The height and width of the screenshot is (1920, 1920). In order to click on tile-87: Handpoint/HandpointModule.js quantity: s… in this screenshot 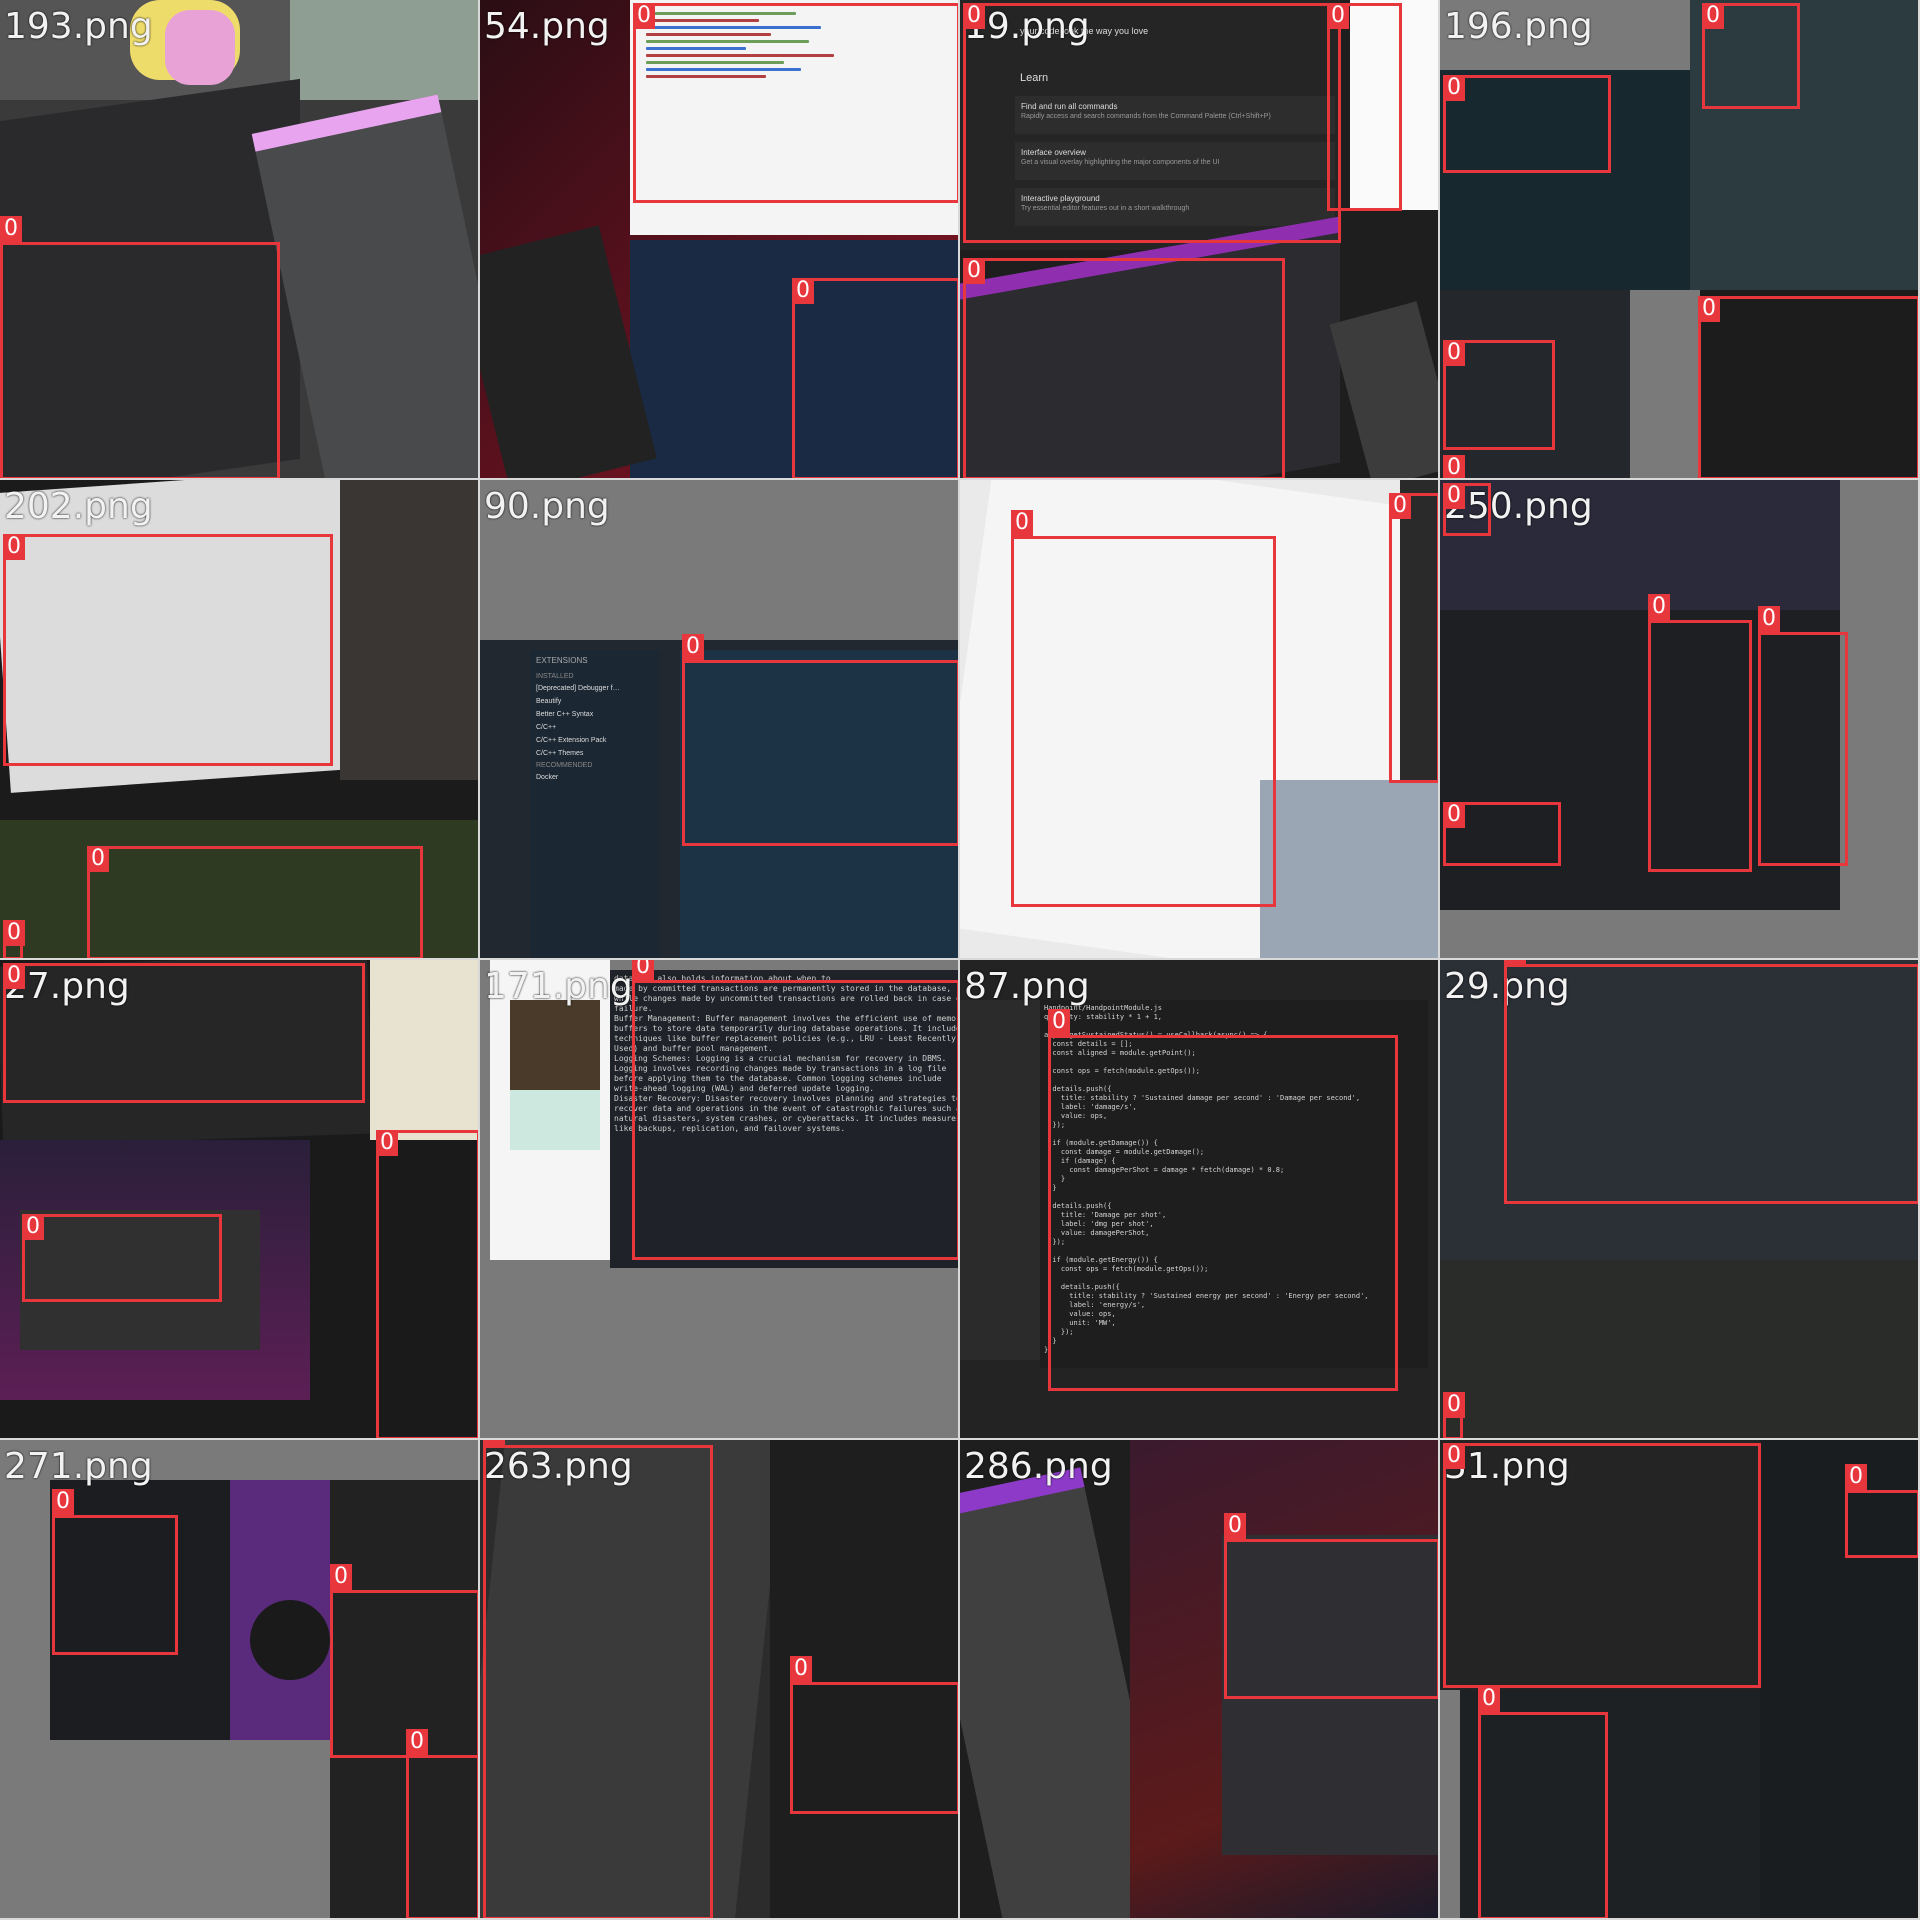, I will do `click(1200, 1200)`.